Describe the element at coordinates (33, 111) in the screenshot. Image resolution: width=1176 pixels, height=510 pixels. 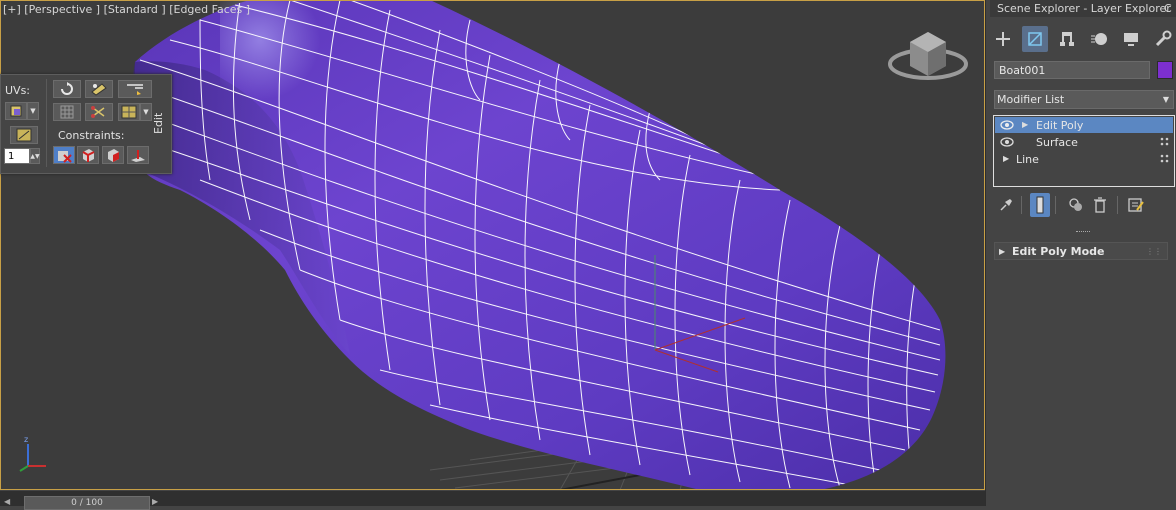
I see `uv-channel-dropdown: ▼` at that location.